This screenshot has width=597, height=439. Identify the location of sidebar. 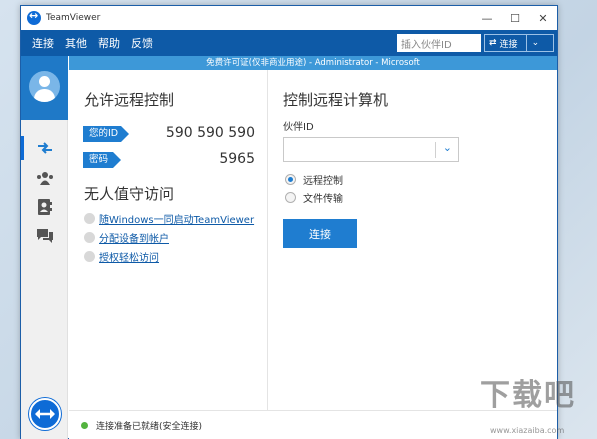
(44, 247).